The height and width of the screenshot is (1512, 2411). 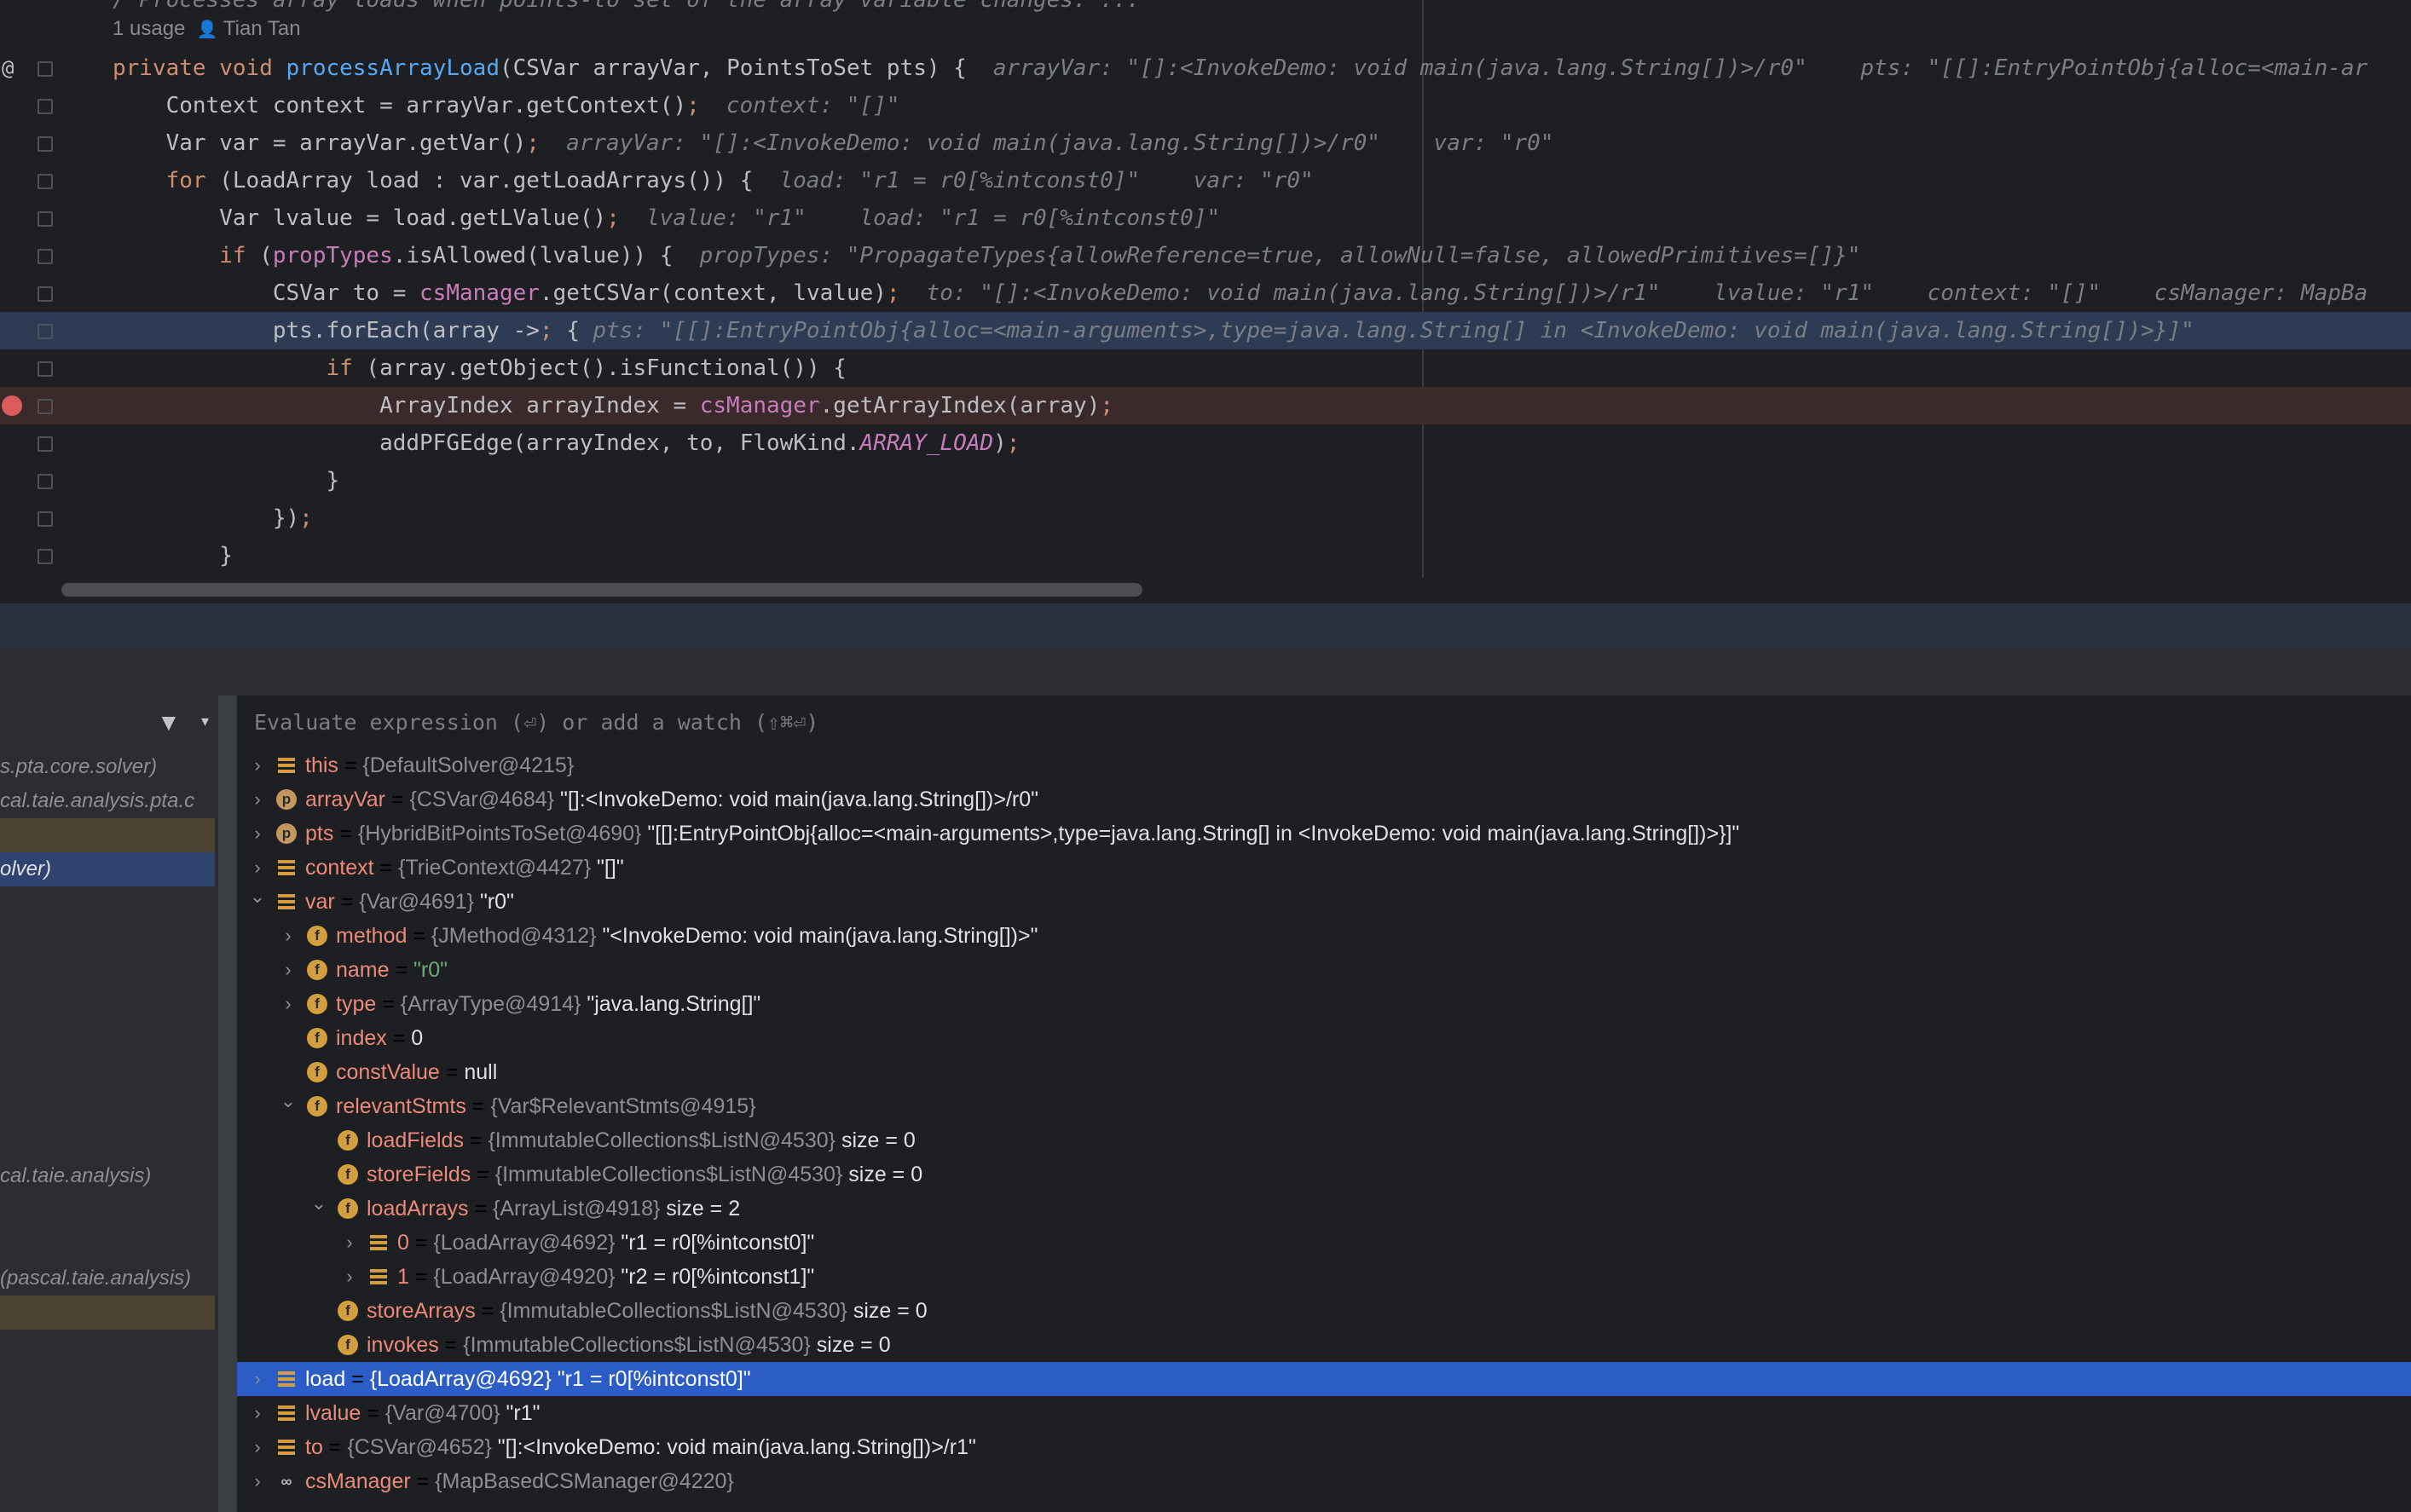 What do you see at coordinates (1046, 180) in the screenshot?
I see `inline-value-hint: load: "r1 = r0[%intconst0]" var: "r0"` at bounding box center [1046, 180].